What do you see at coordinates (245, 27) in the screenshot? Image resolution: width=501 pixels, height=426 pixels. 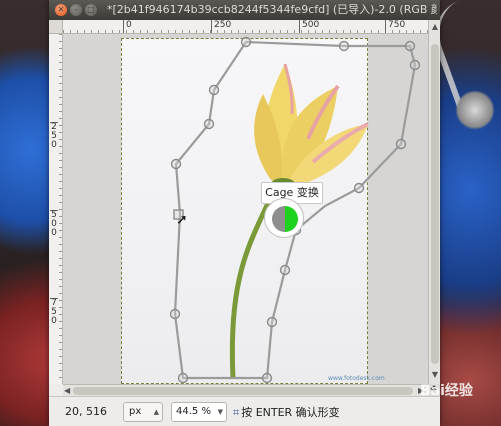 I see `horizontal-ruler: 0 250 500 750` at bounding box center [245, 27].